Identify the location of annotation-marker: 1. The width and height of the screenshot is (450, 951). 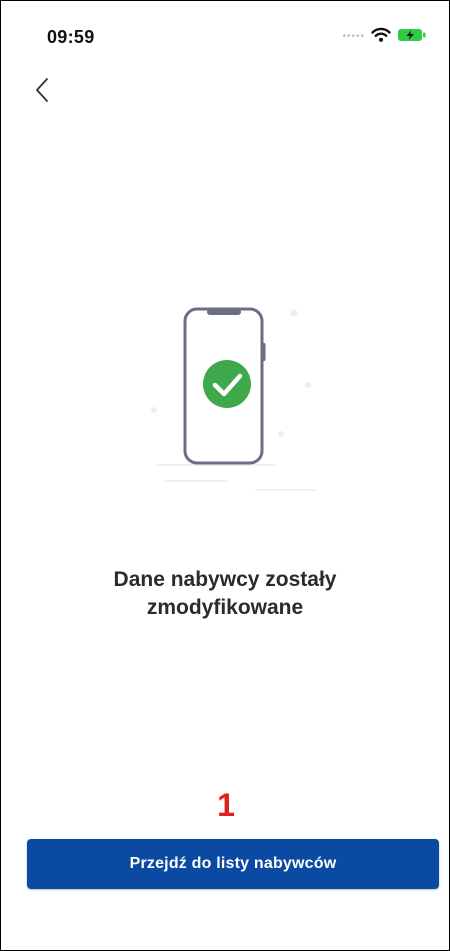
(226, 805).